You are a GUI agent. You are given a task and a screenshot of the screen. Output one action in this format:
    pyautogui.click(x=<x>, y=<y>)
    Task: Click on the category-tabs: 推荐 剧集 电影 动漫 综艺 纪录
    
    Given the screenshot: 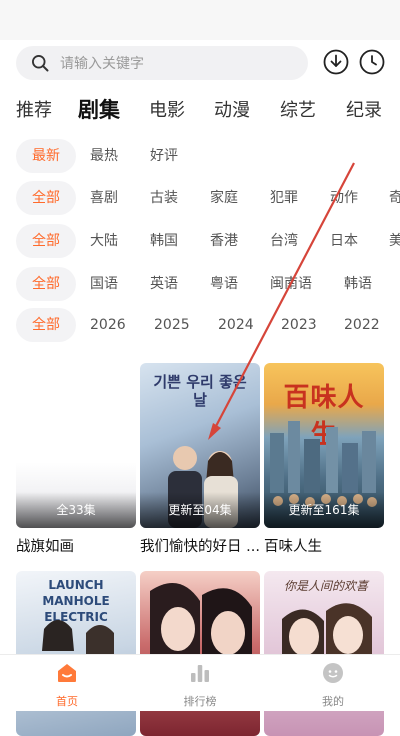 What is the action you would take?
    pyautogui.click(x=200, y=110)
    